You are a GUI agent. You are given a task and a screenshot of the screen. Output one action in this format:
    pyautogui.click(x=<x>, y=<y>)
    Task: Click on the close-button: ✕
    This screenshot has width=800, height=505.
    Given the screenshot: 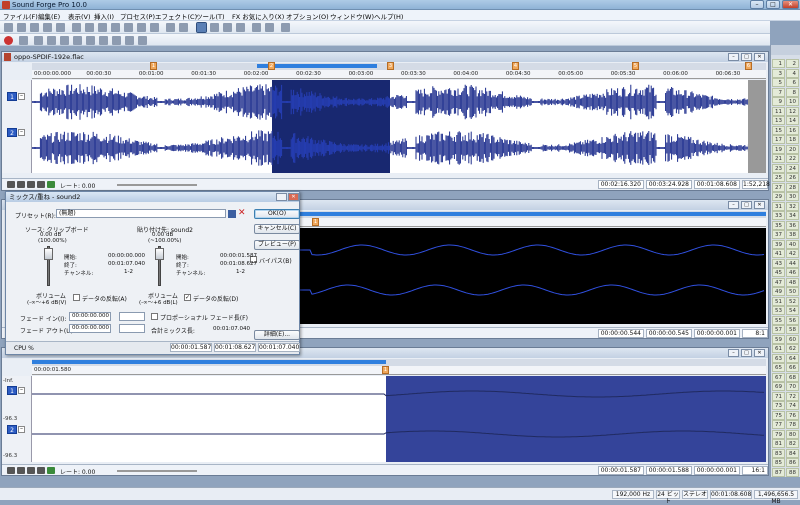 What is the action you would take?
    pyautogui.click(x=790, y=4)
    